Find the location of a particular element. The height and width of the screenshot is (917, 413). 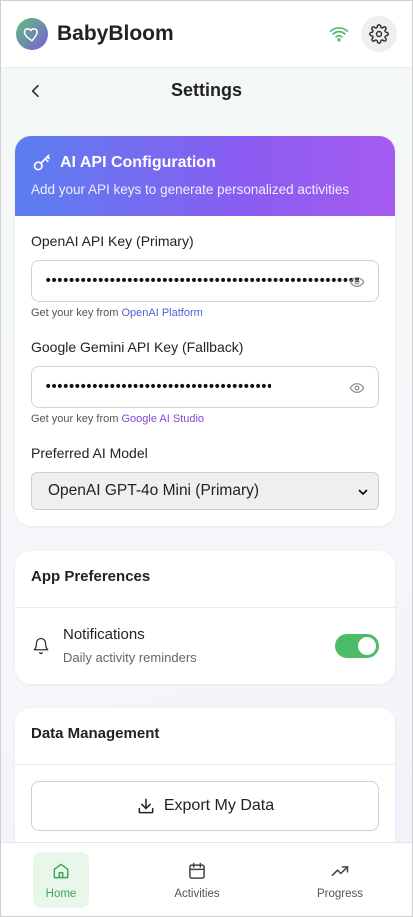

gear-icon is located at coordinates (379, 33).